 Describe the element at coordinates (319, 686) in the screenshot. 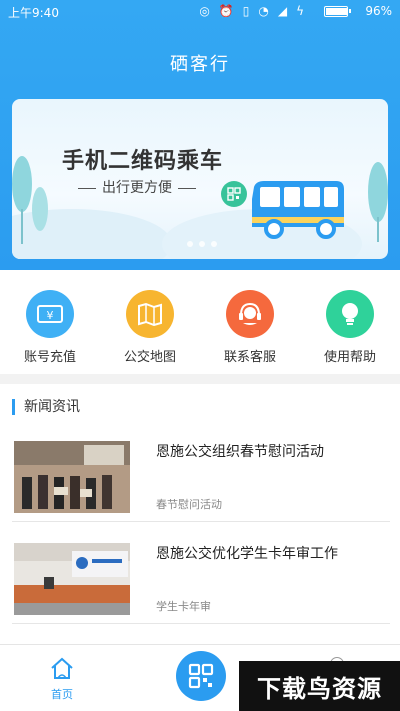

I see `watermark: 下载鸟资源` at that location.